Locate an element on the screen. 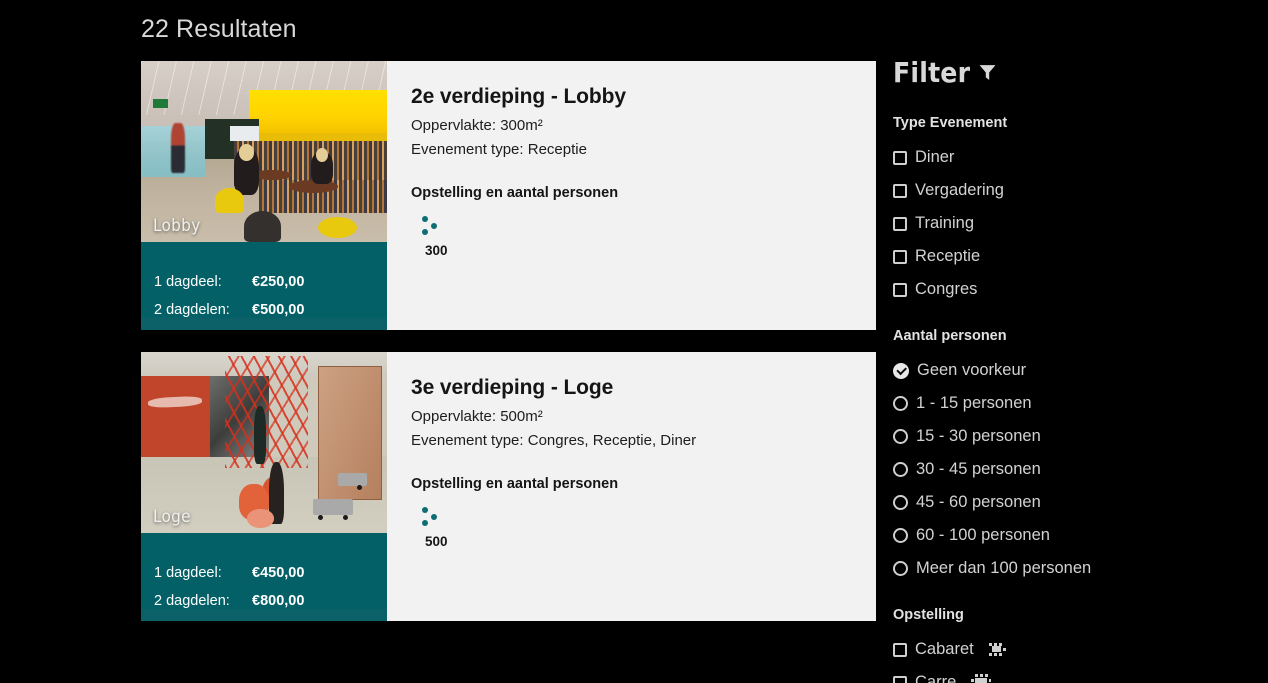  filter-option-label: Congres is located at coordinates (946, 289).